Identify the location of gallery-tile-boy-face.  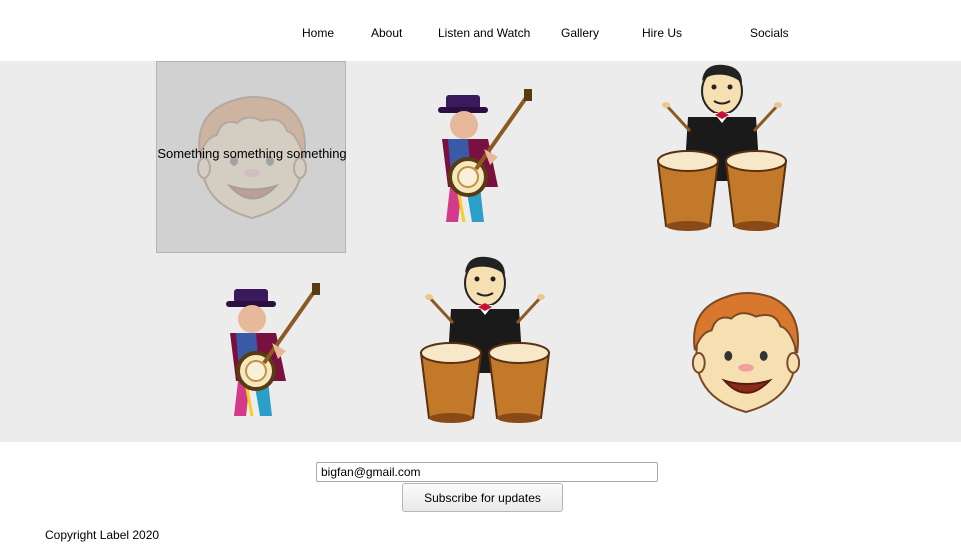
(746, 353).